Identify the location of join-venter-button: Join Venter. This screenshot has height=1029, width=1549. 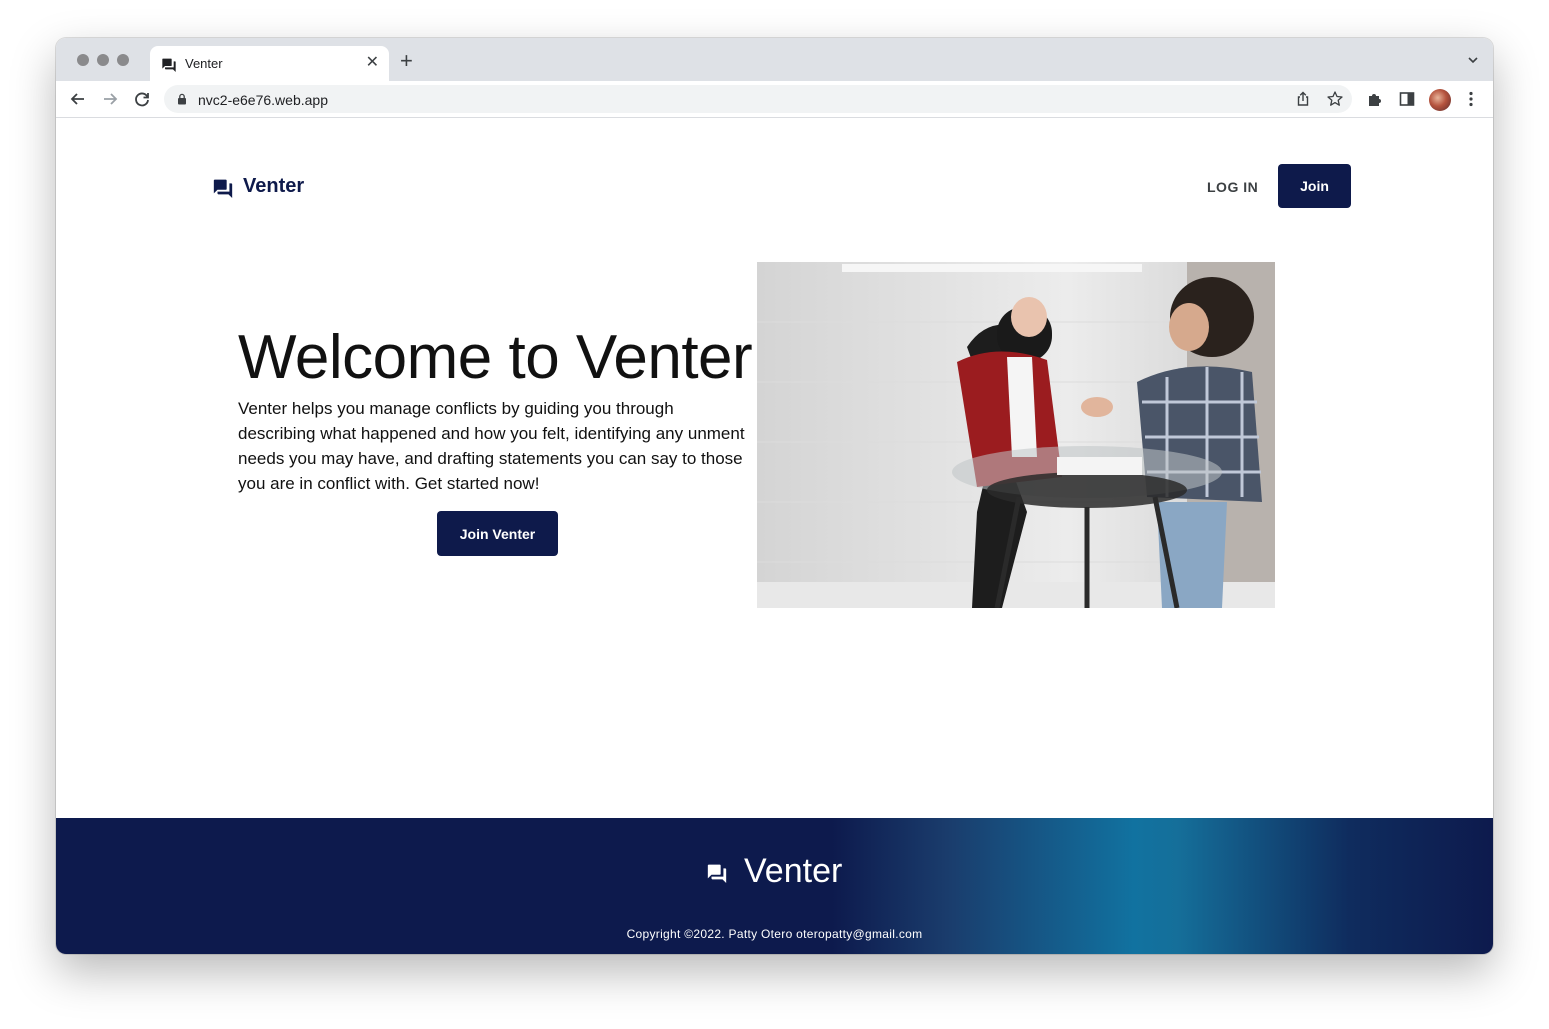
(497, 533).